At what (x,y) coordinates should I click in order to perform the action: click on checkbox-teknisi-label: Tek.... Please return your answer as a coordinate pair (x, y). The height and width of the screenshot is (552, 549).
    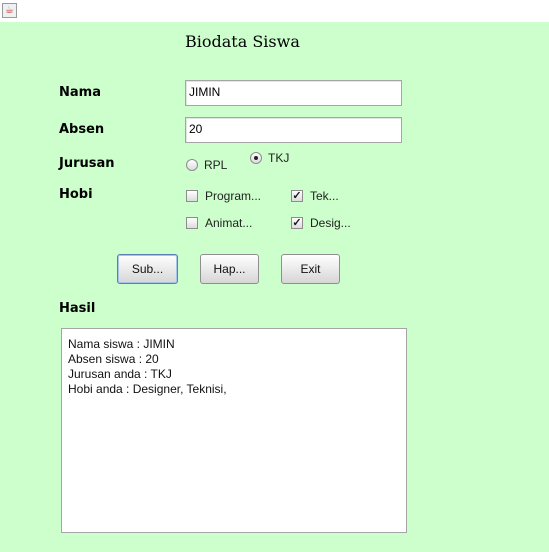
    Looking at the image, I should click on (324, 196).